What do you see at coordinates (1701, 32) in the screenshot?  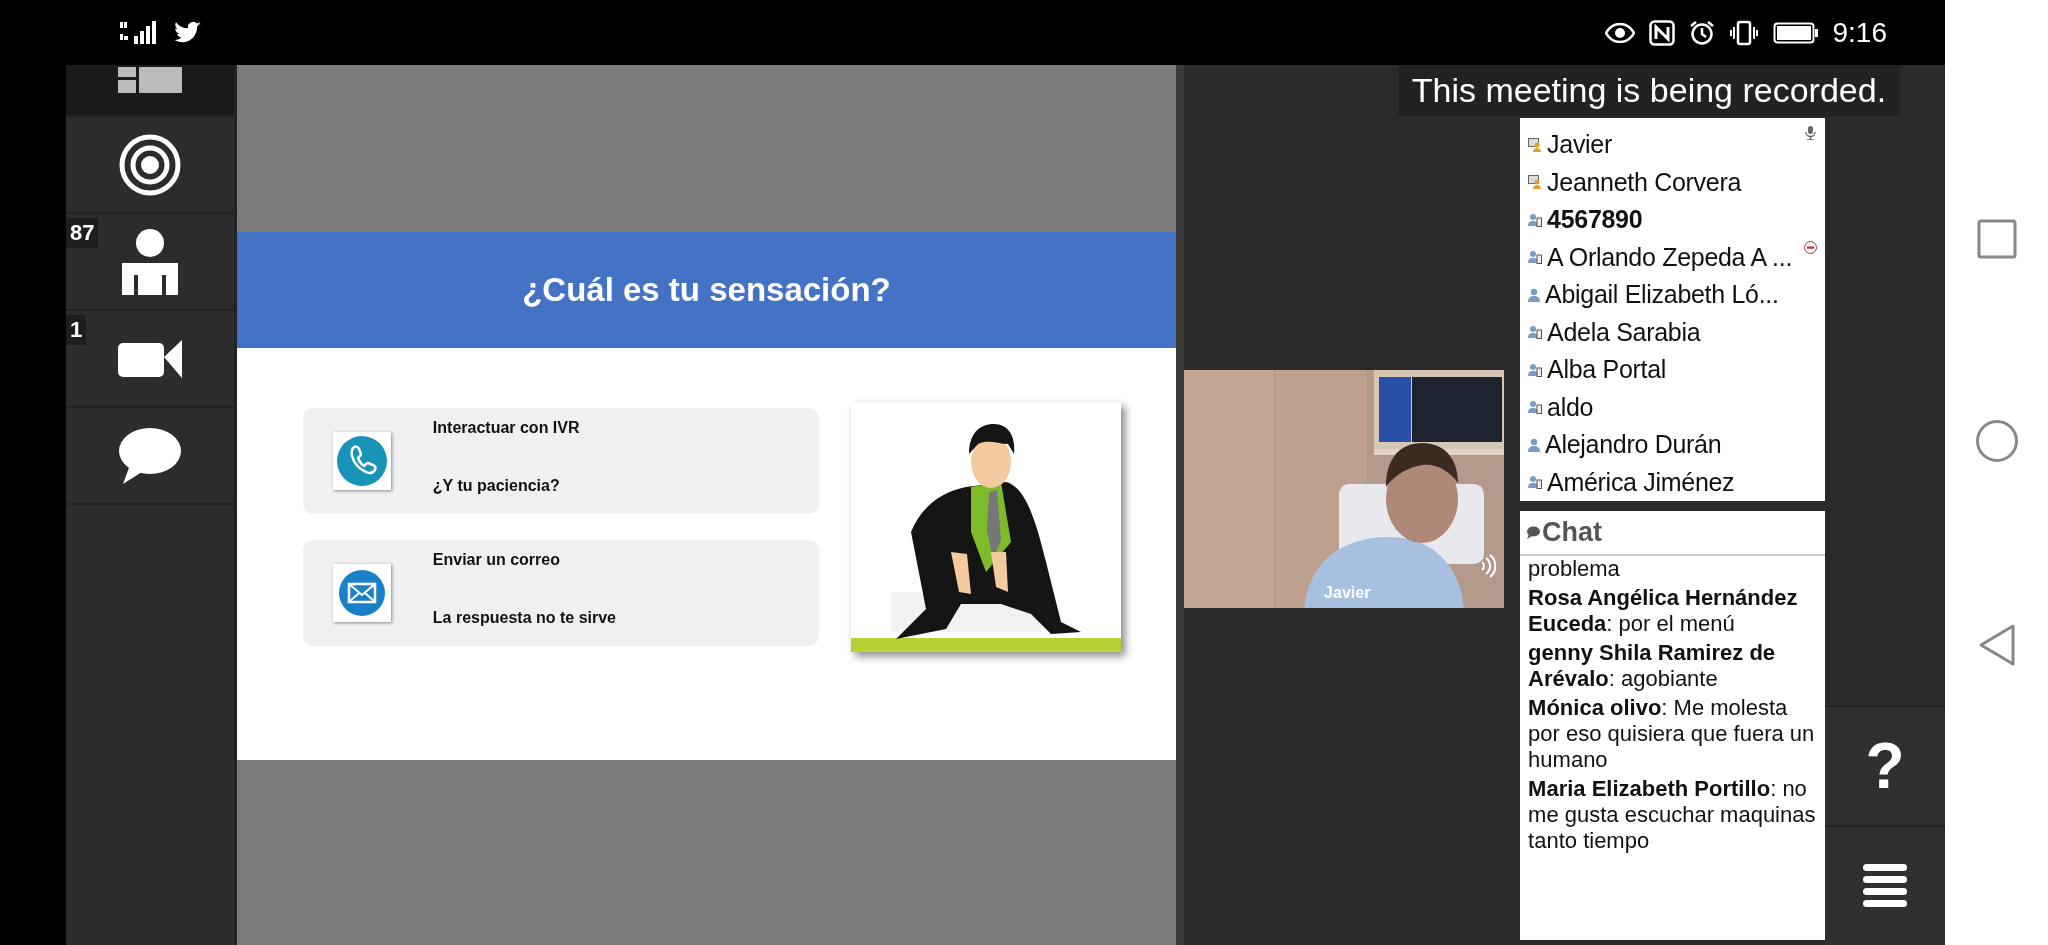 I see `alarm-icon` at bounding box center [1701, 32].